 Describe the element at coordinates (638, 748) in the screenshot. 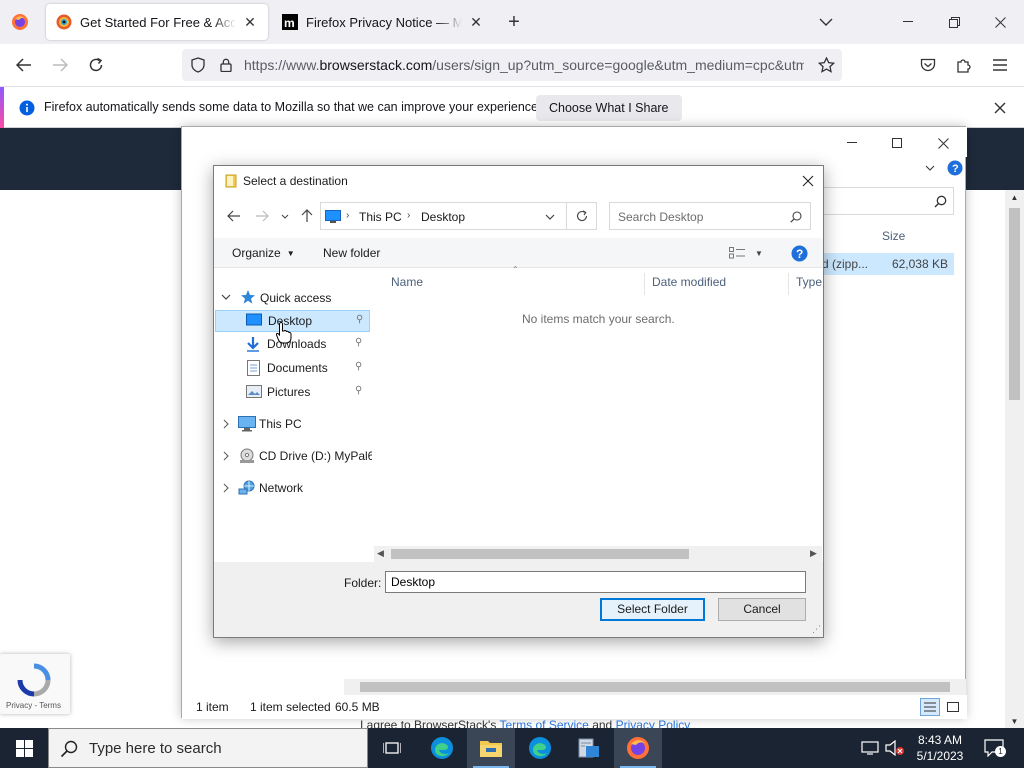

I see `firefox-taskbar-icon` at that location.